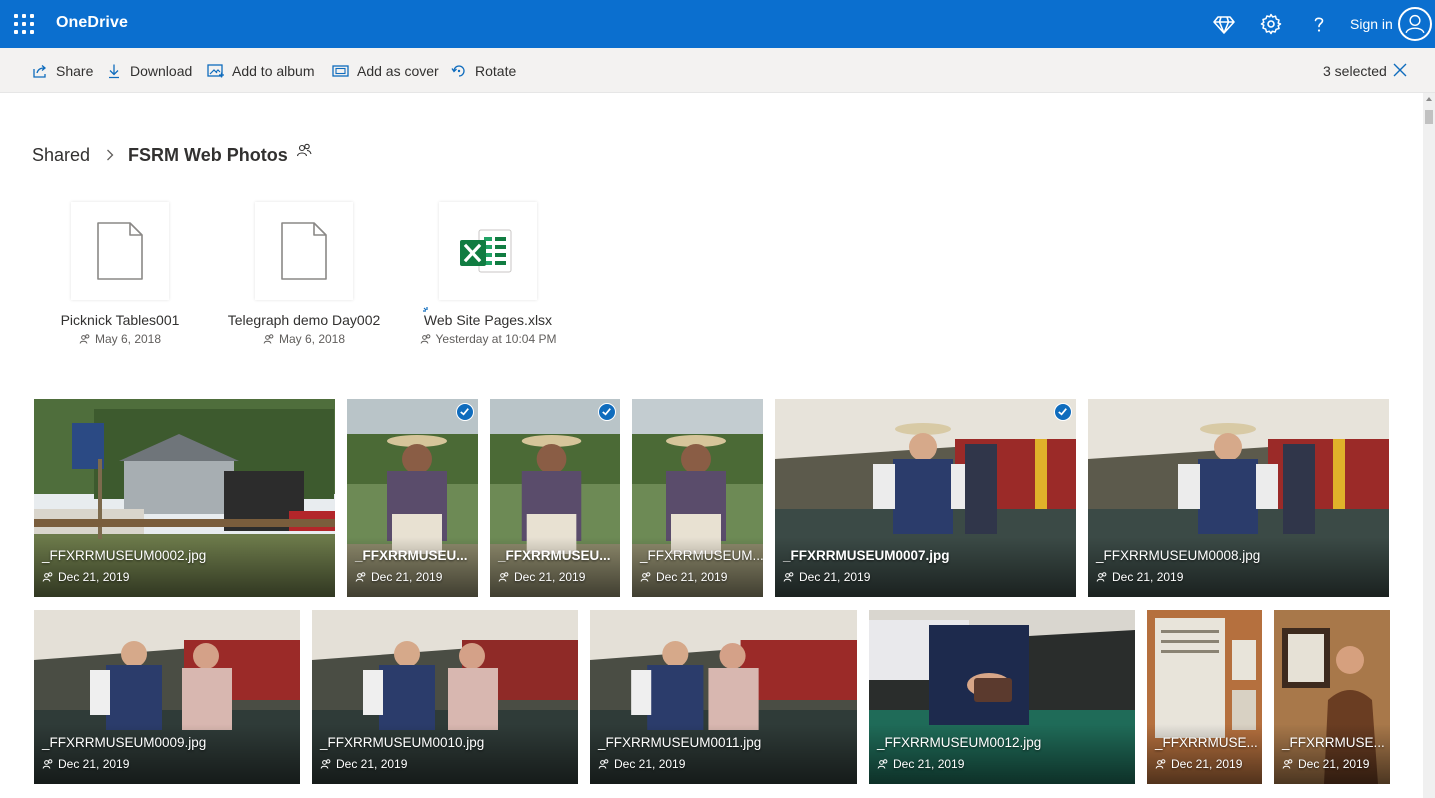 This screenshot has height=798, width=1435. I want to click on rotate-button: Rotate, so click(483, 71).